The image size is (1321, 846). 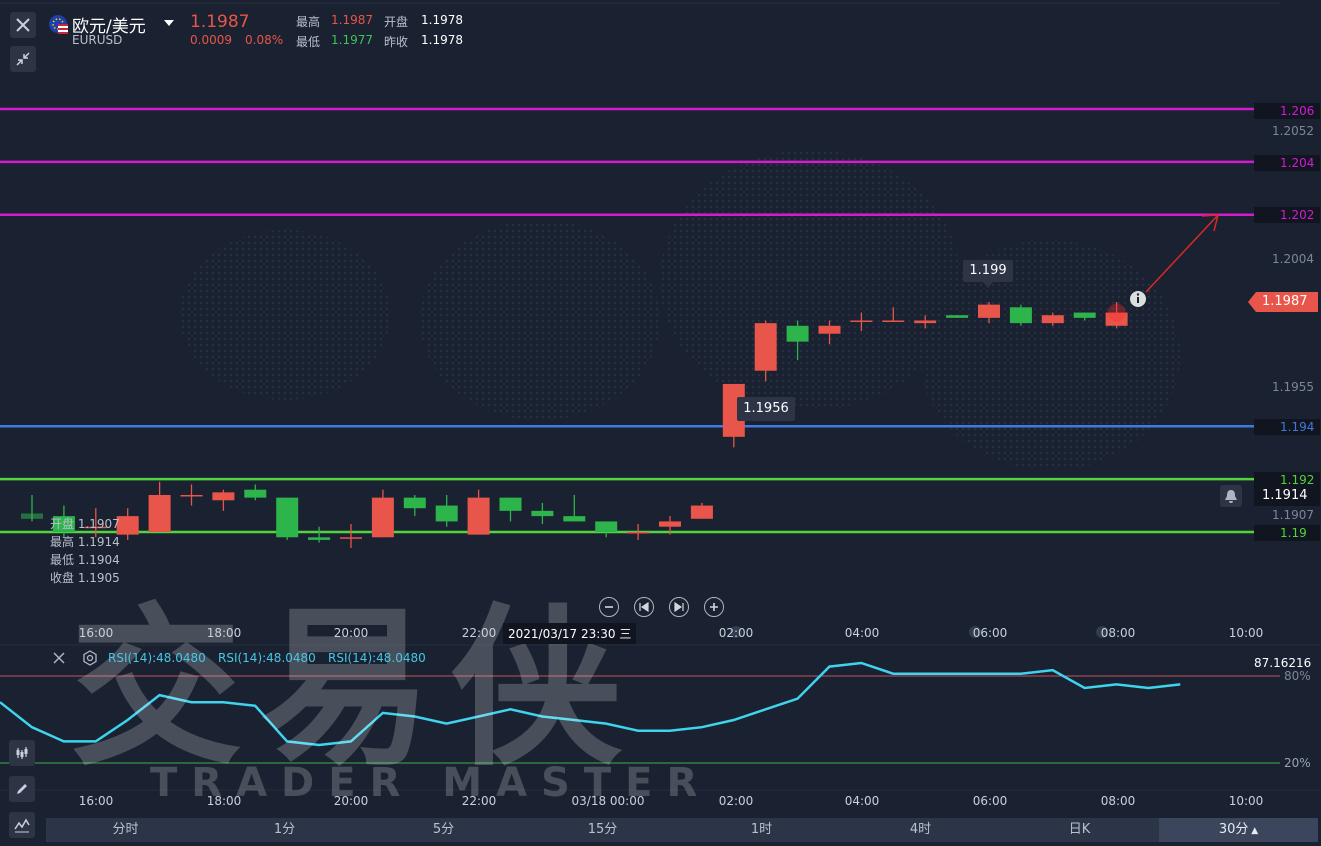 What do you see at coordinates (443, 830) in the screenshot?
I see `tab-timeframe-5m: 5分` at bounding box center [443, 830].